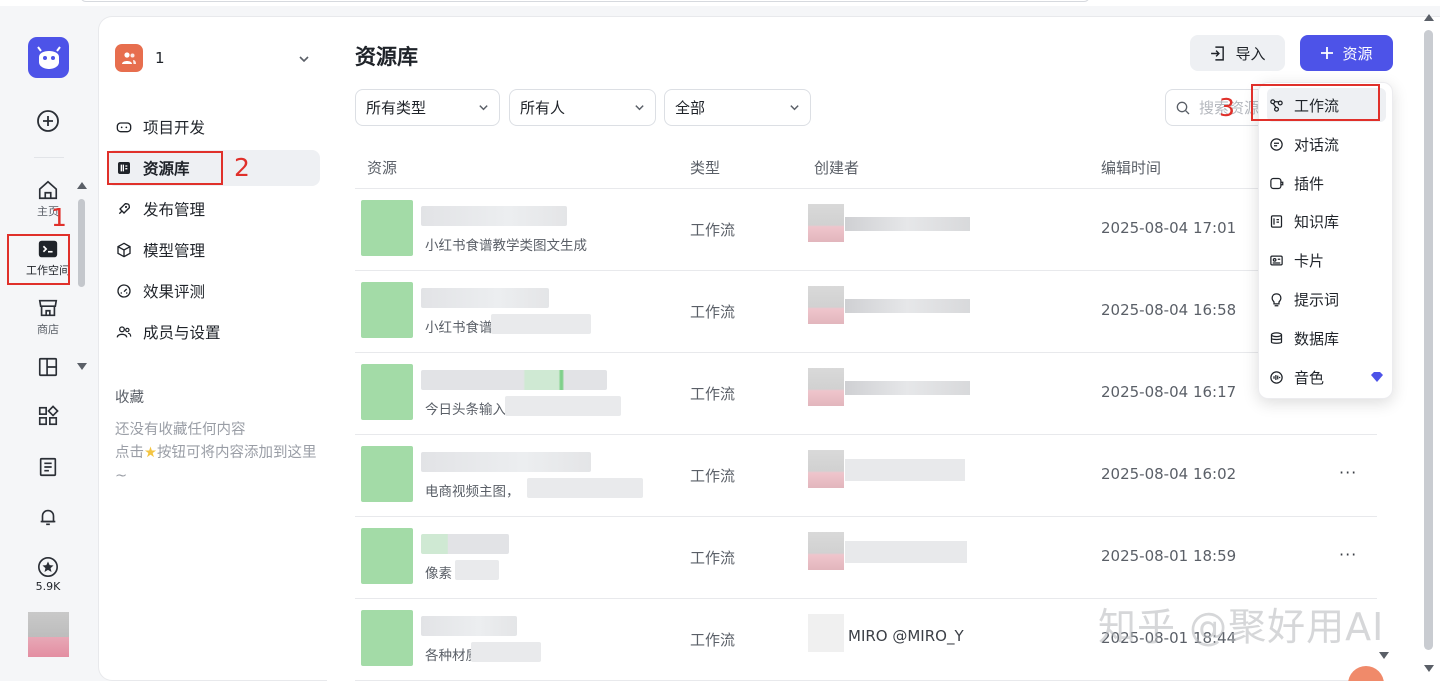 The height and width of the screenshot is (681, 1440). Describe the element at coordinates (82, 366) in the screenshot. I see `rail-scroll-down-icon` at that location.